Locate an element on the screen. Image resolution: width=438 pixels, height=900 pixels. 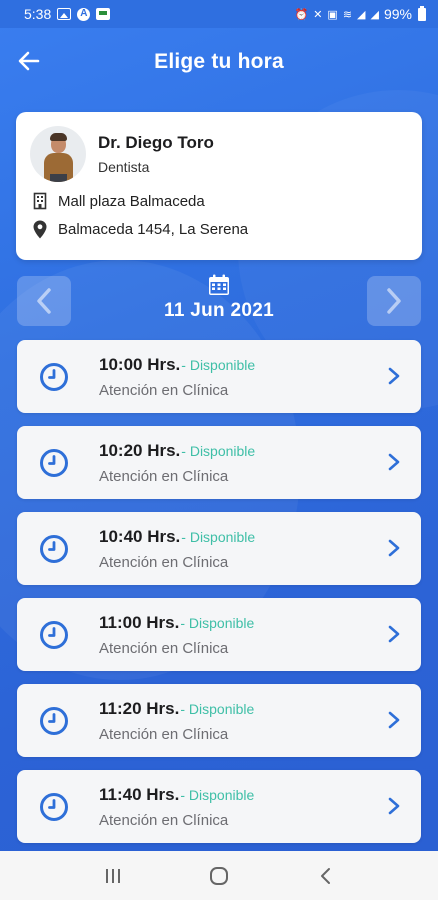
status-time: 5:38 is located at coordinates (38, 14).